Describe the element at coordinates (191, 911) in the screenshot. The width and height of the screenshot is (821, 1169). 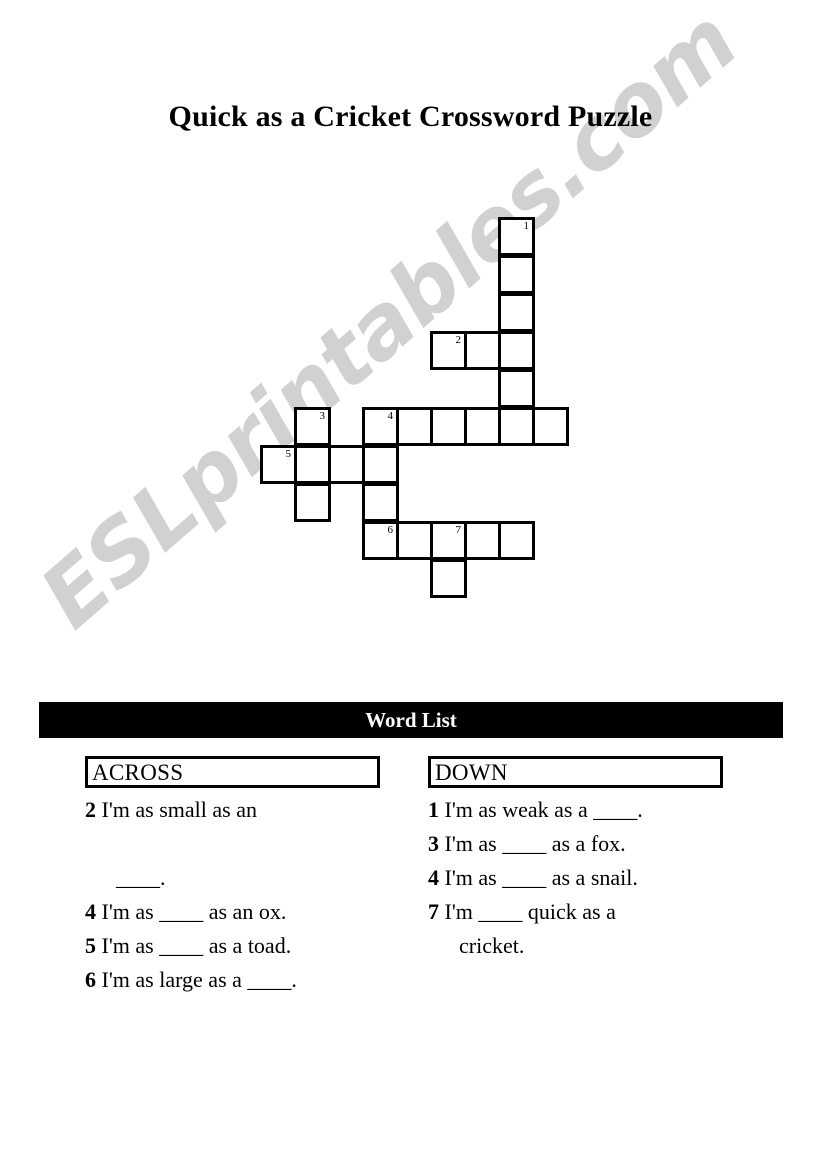
I see `clue-text: I'm as ____ as an ox.` at that location.